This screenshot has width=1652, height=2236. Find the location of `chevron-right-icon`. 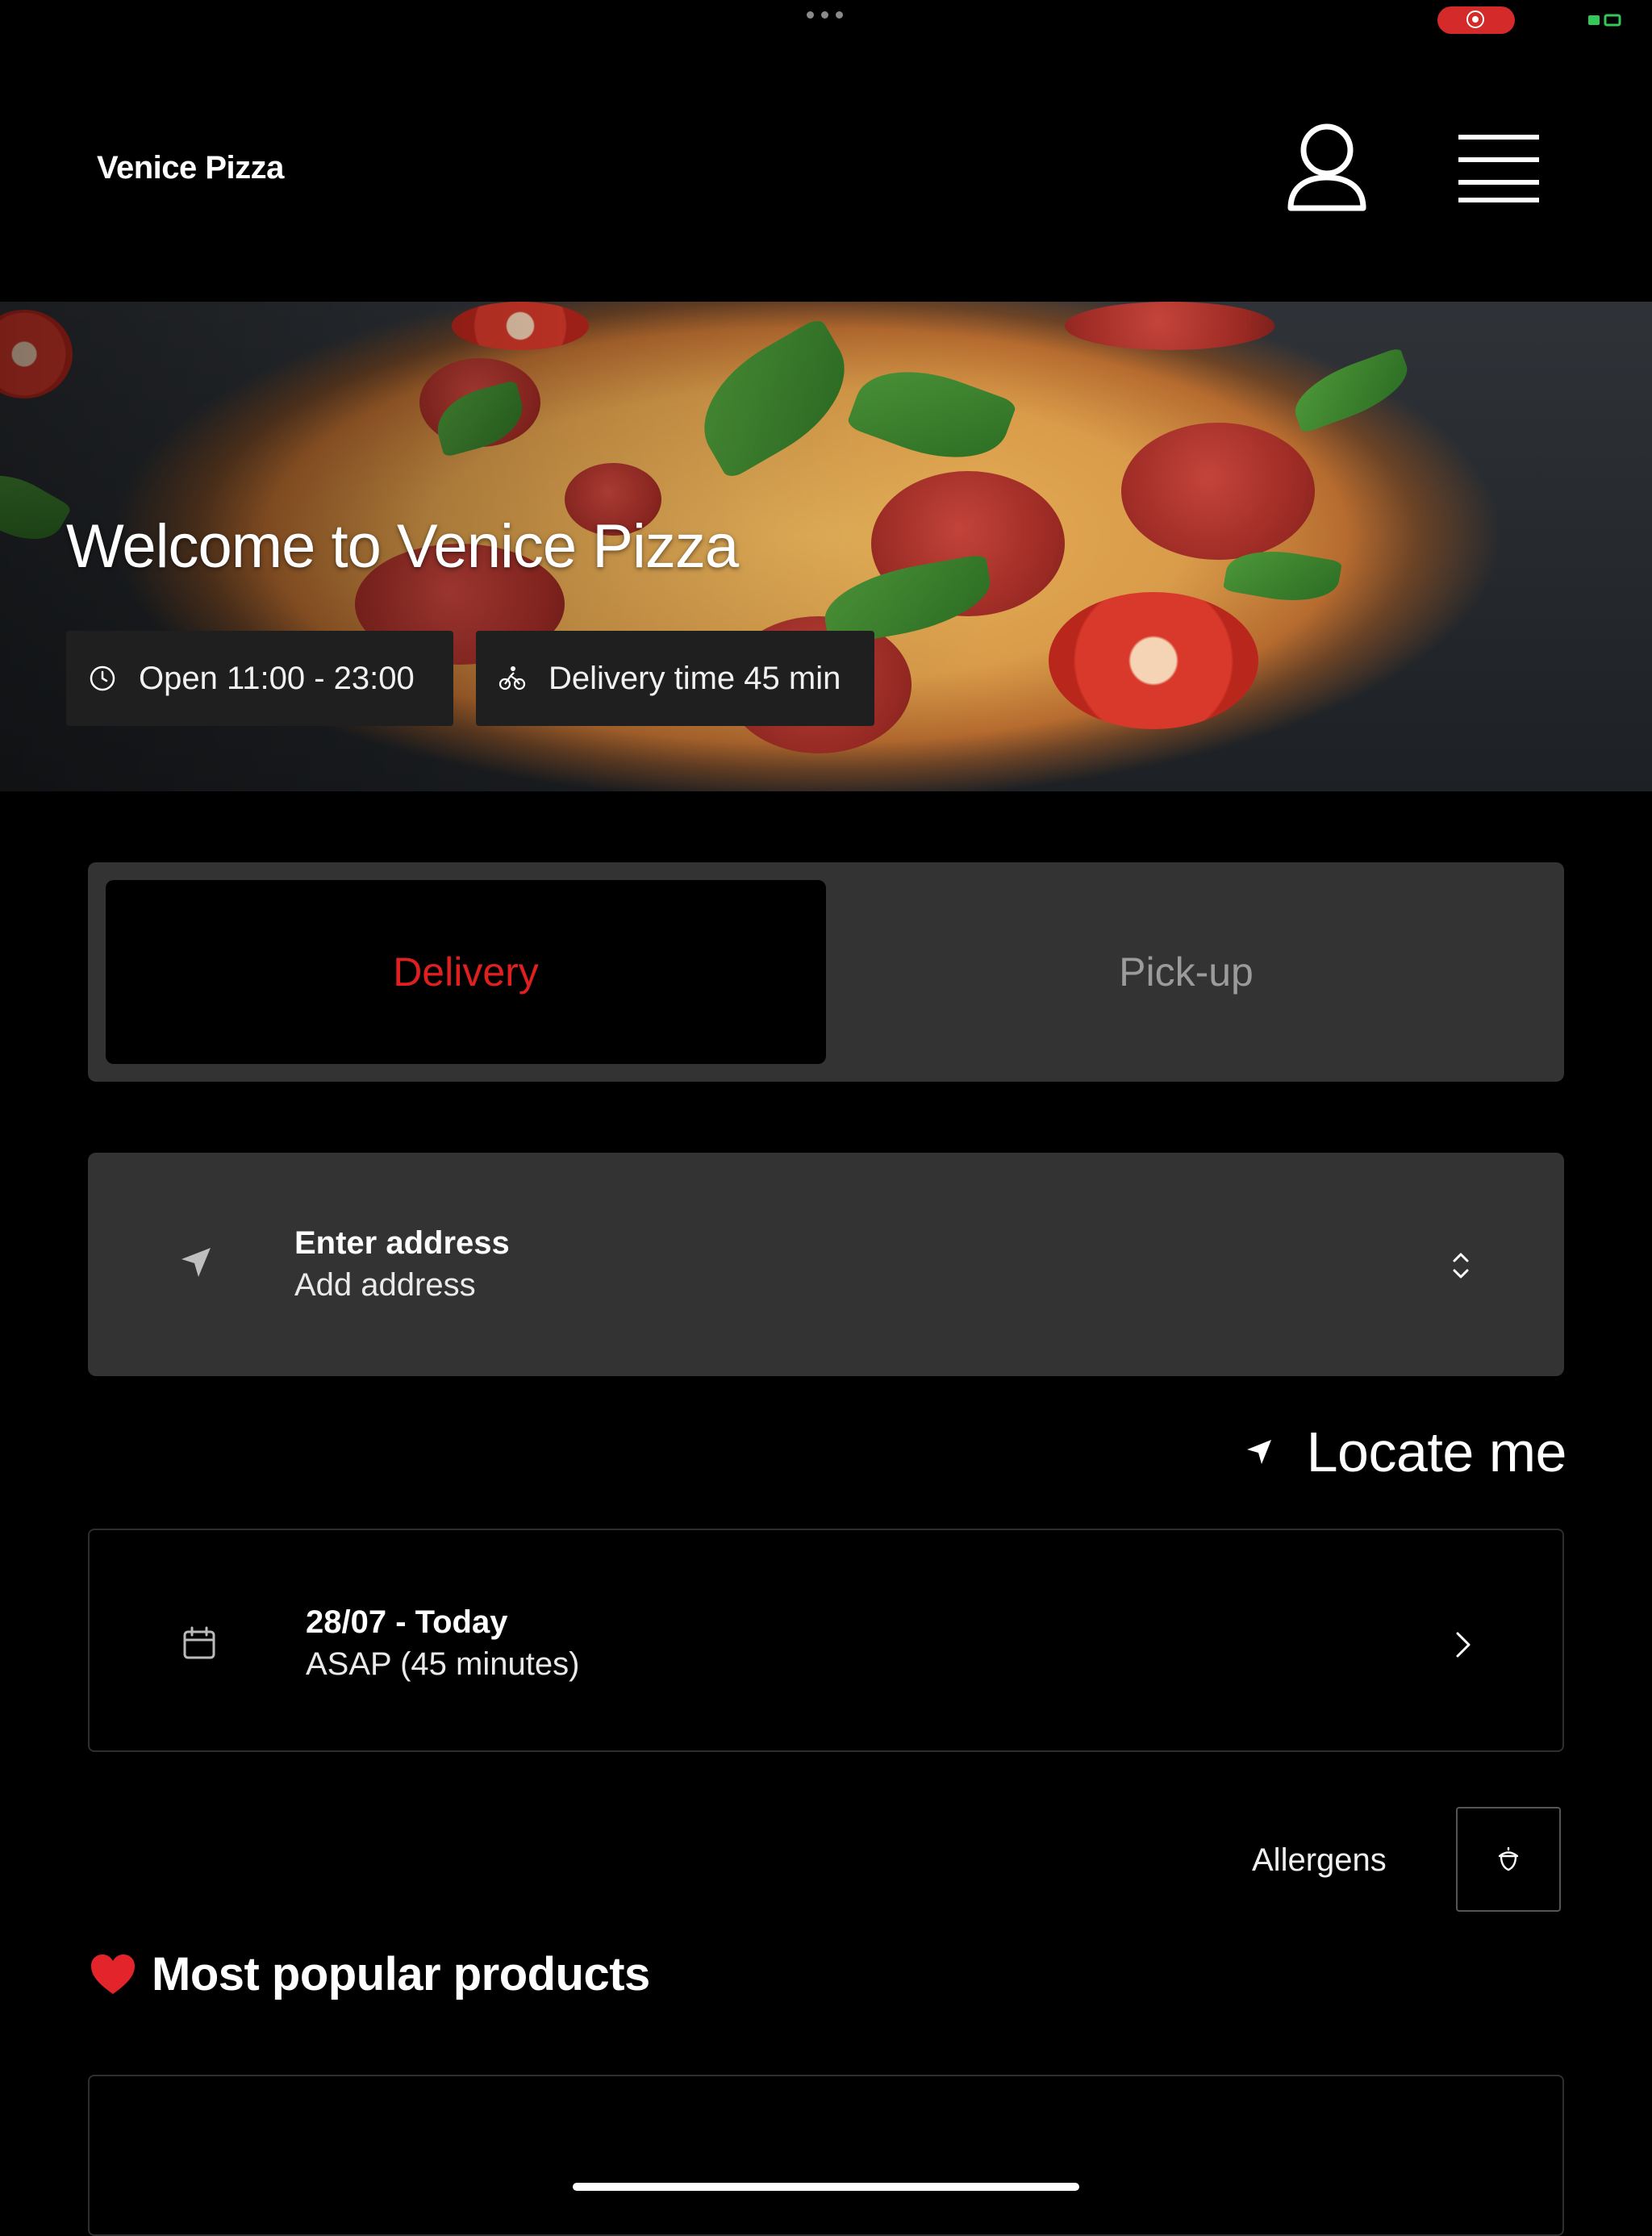

chevron-right-icon is located at coordinates (1463, 1645).